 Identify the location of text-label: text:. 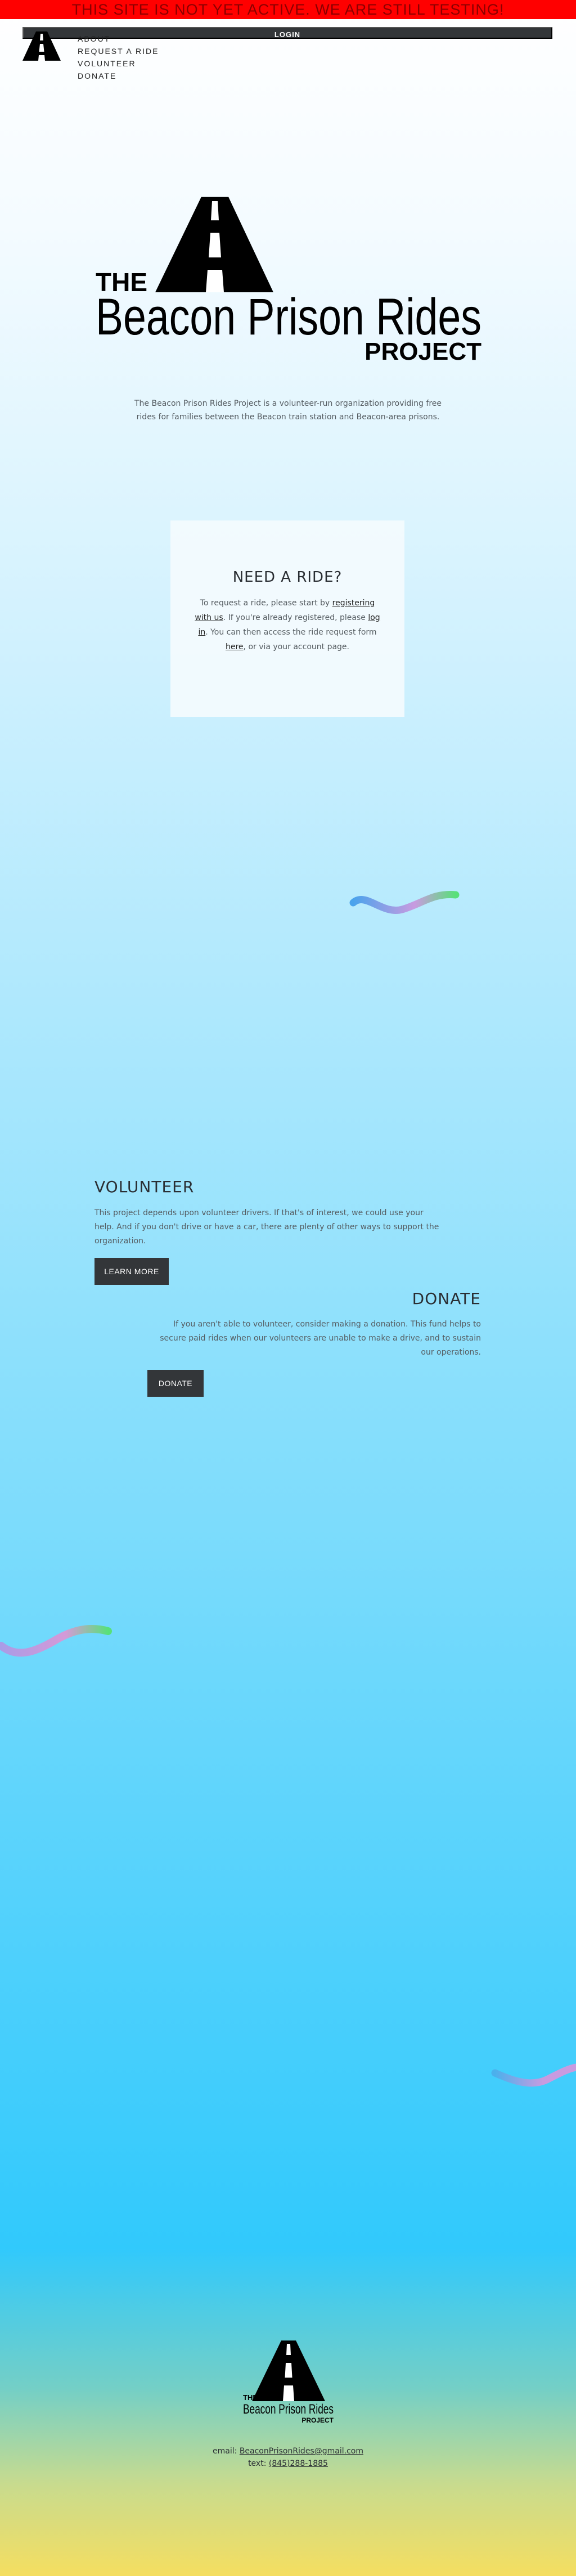
(258, 2463).